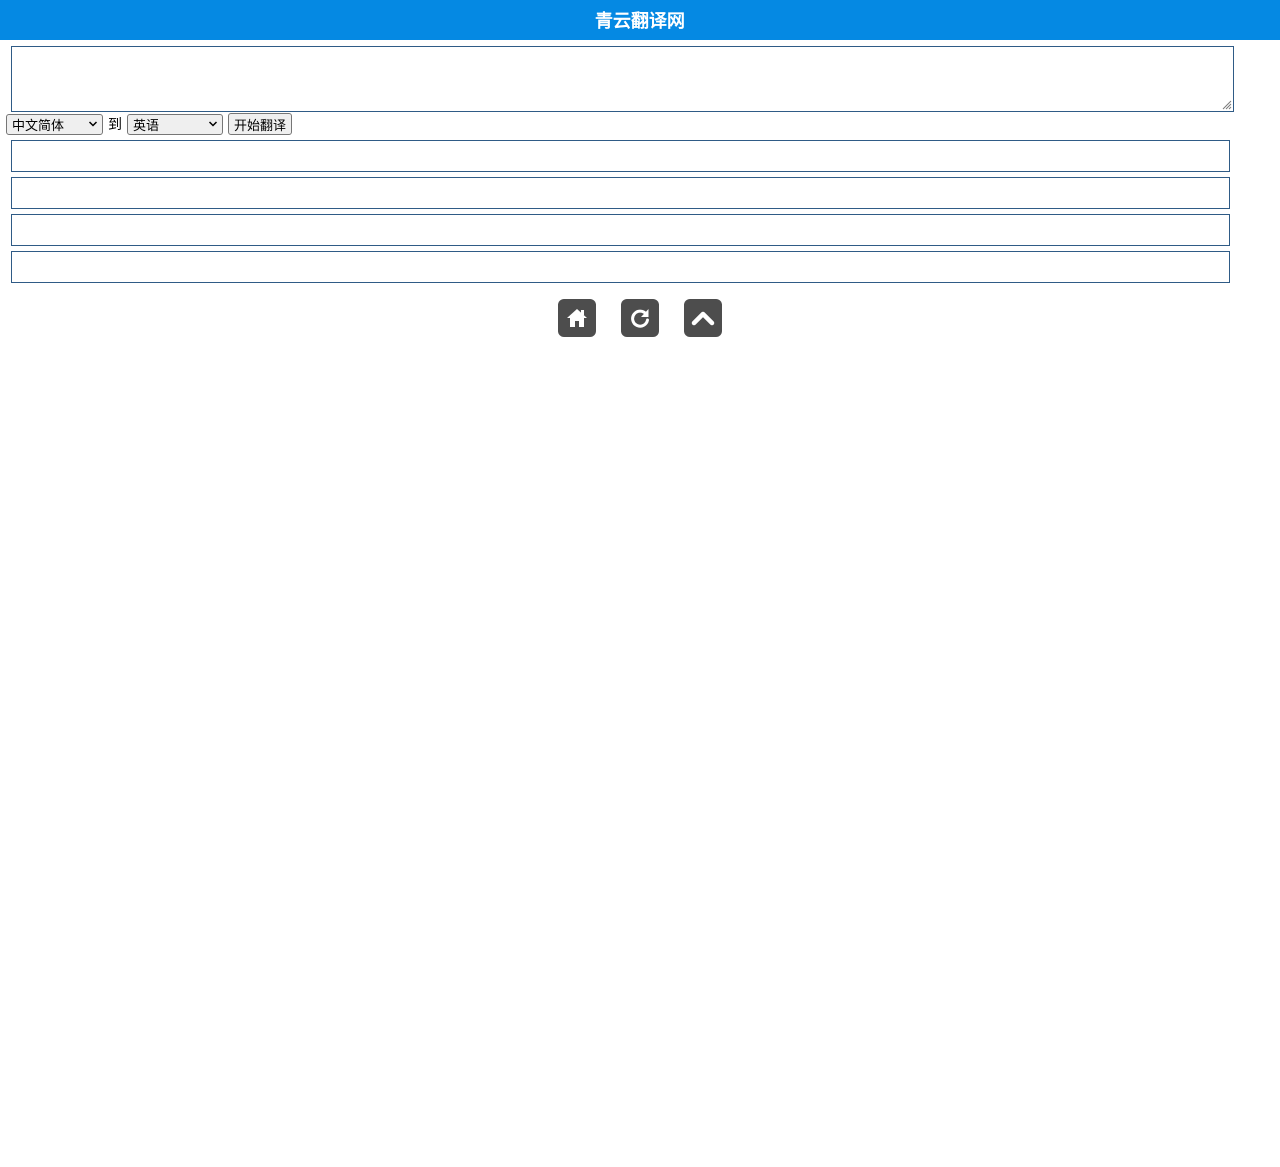 This screenshot has height=1167, width=1280. Describe the element at coordinates (1226, 104) in the screenshot. I see `resize-grip-icon` at that location.